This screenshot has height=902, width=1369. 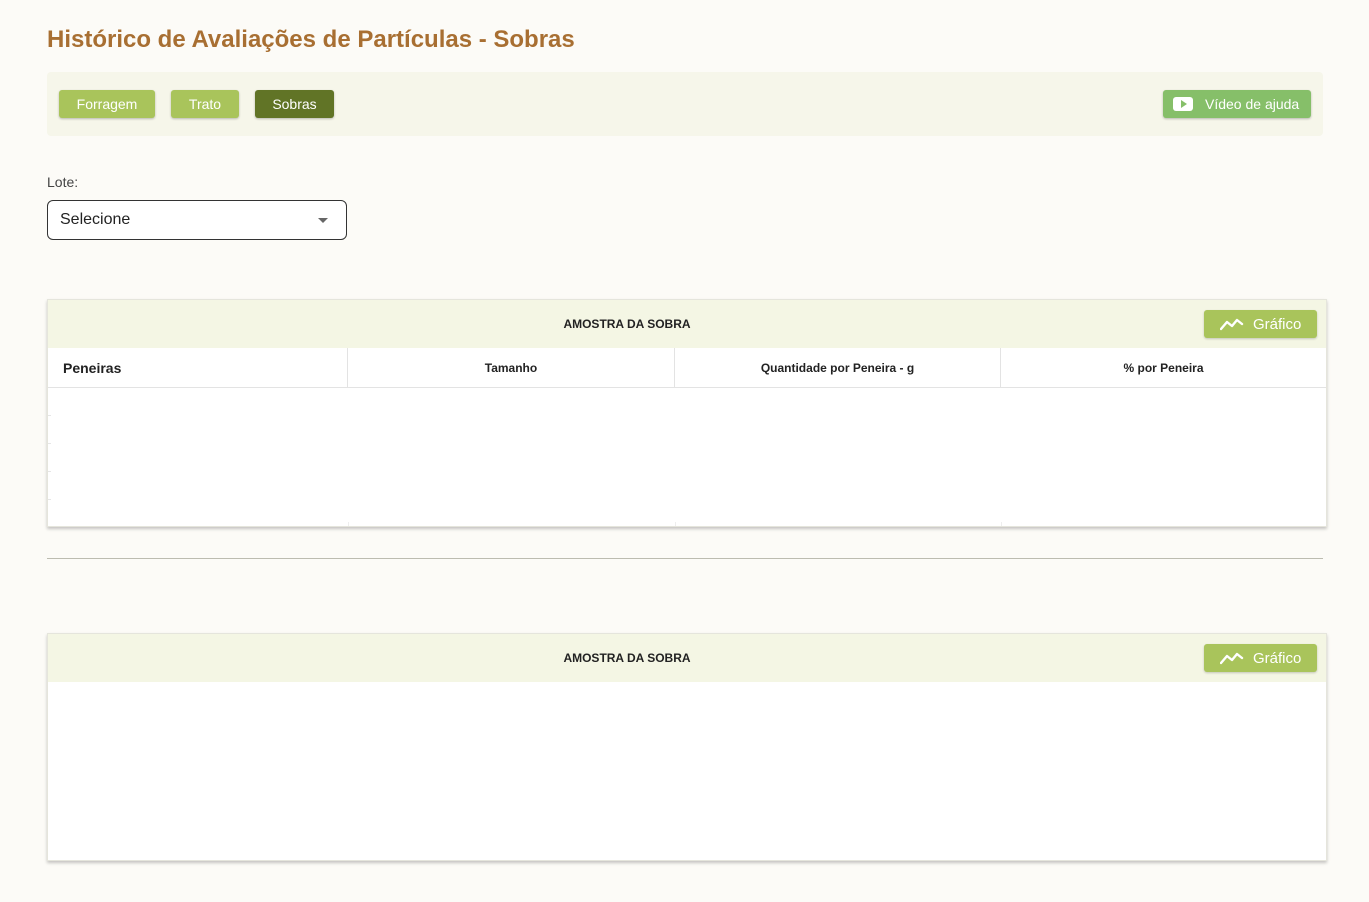 What do you see at coordinates (63, 182) in the screenshot?
I see `lote-label: Lote:` at bounding box center [63, 182].